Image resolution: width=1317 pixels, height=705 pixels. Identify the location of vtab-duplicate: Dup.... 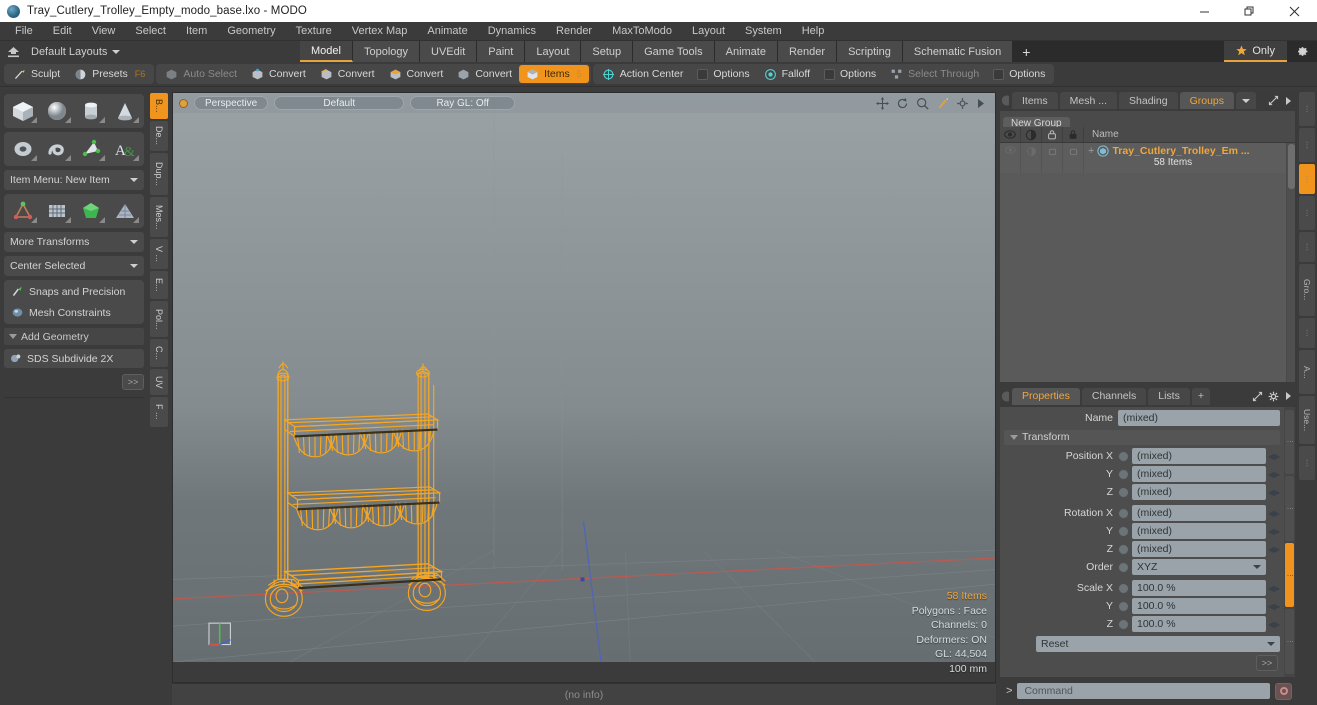
(159, 174).